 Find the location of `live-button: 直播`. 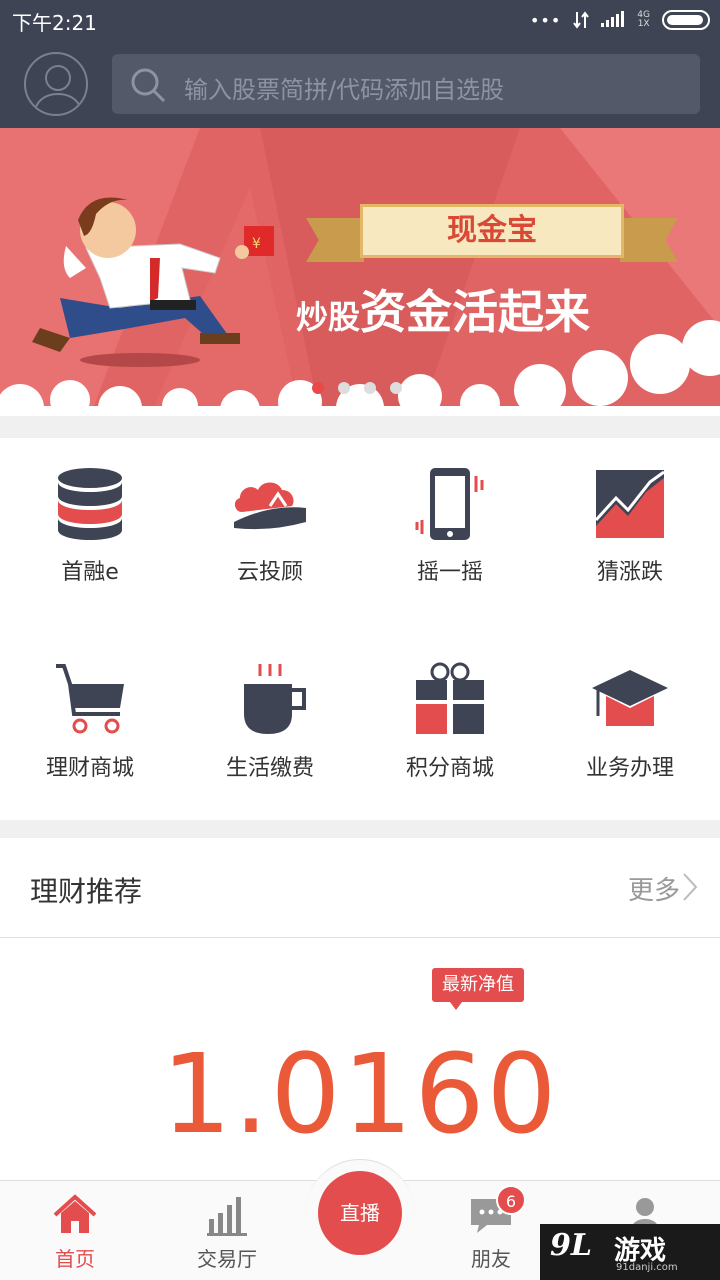

live-button: 直播 is located at coordinates (360, 1213).